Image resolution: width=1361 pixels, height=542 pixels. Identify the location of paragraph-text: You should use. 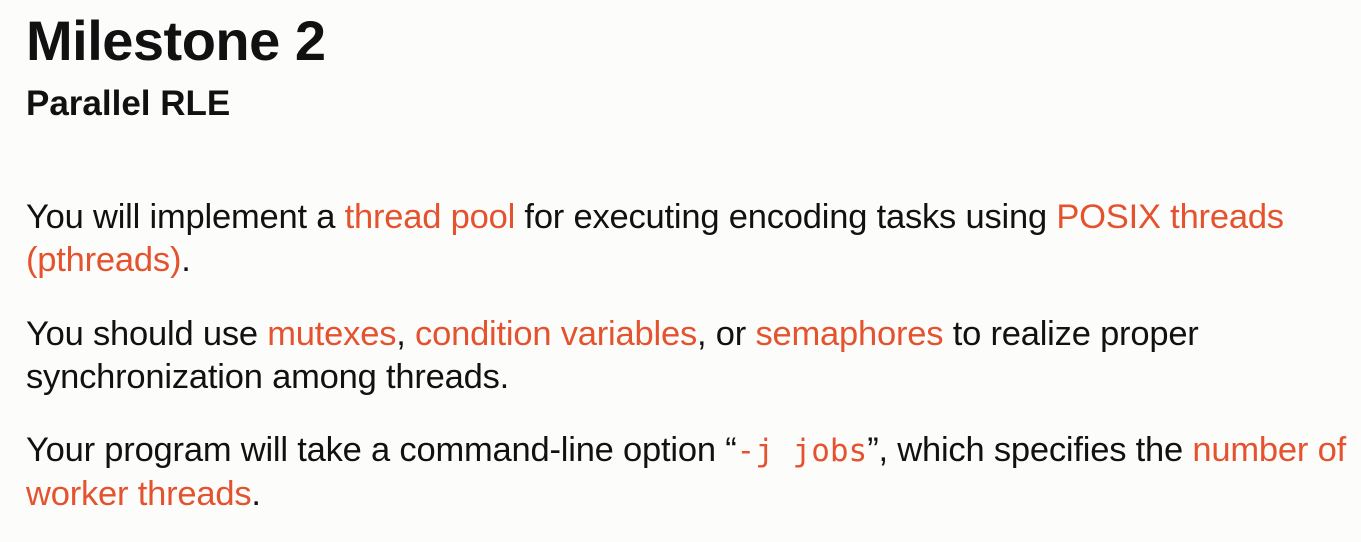
(147, 334).